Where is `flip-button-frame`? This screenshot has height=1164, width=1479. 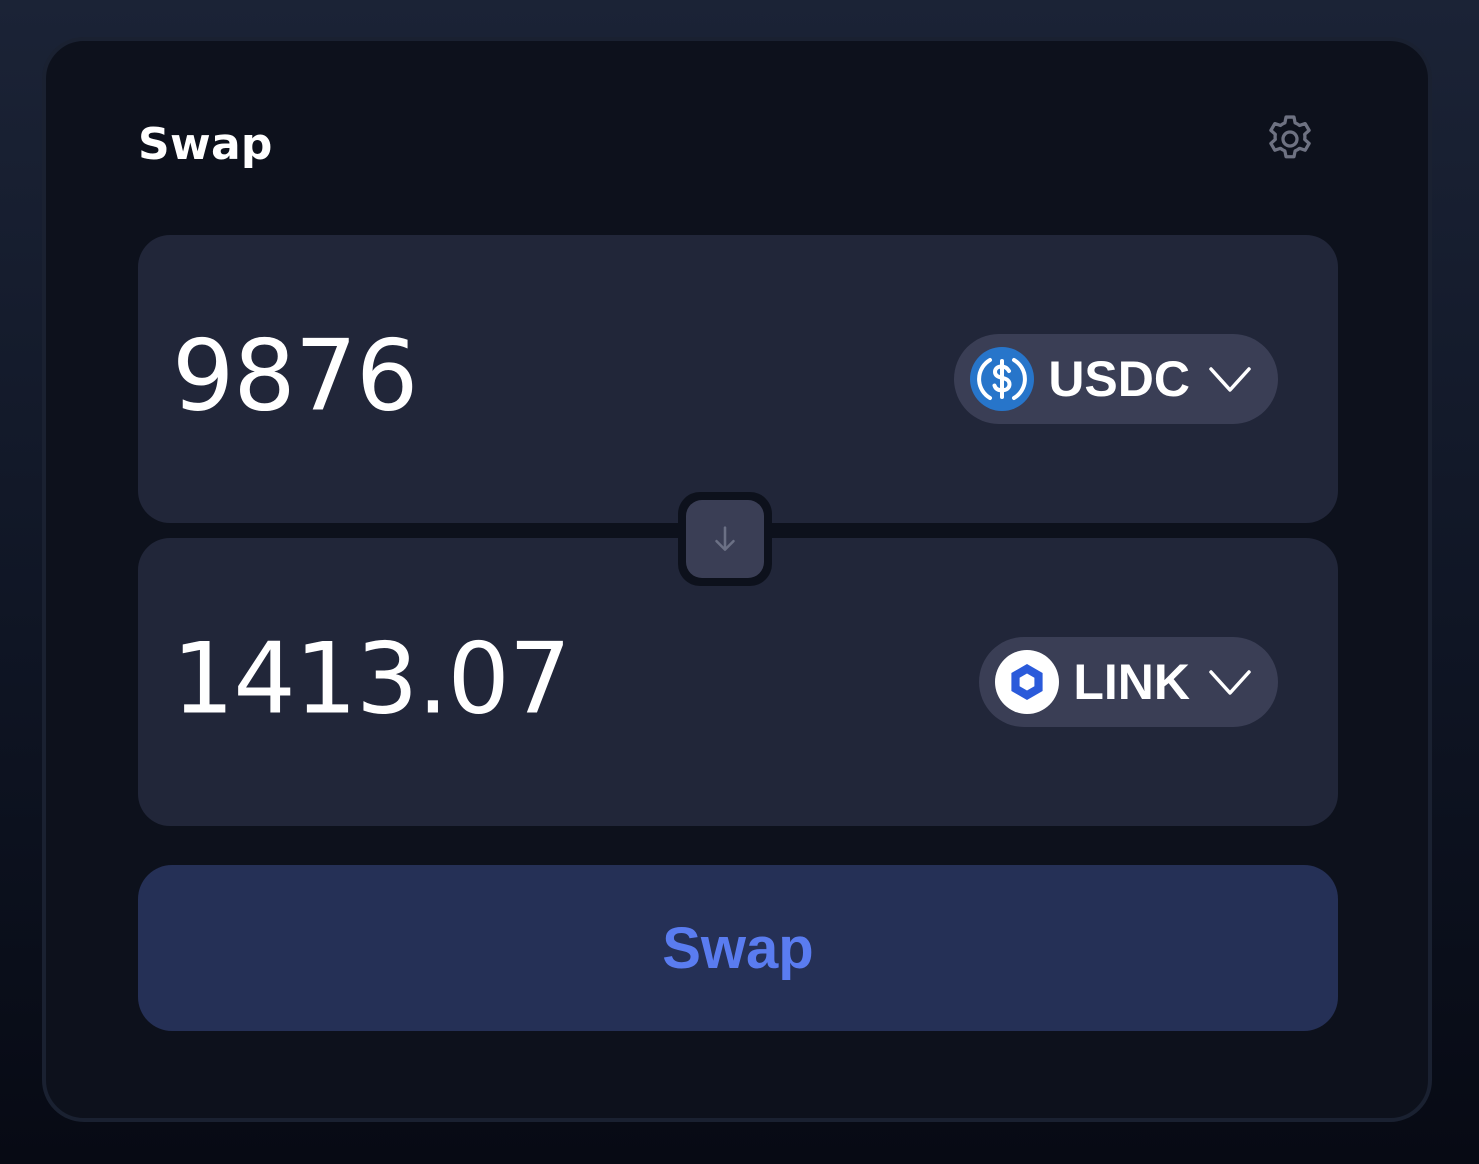
flip-button-frame is located at coordinates (725, 539).